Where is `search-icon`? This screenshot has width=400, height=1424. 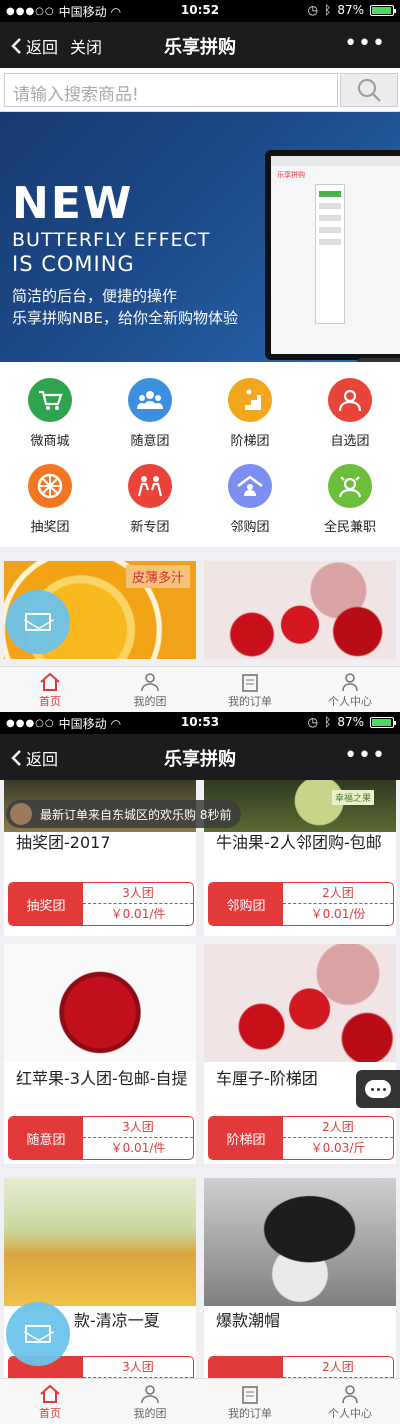 search-icon is located at coordinates (369, 90).